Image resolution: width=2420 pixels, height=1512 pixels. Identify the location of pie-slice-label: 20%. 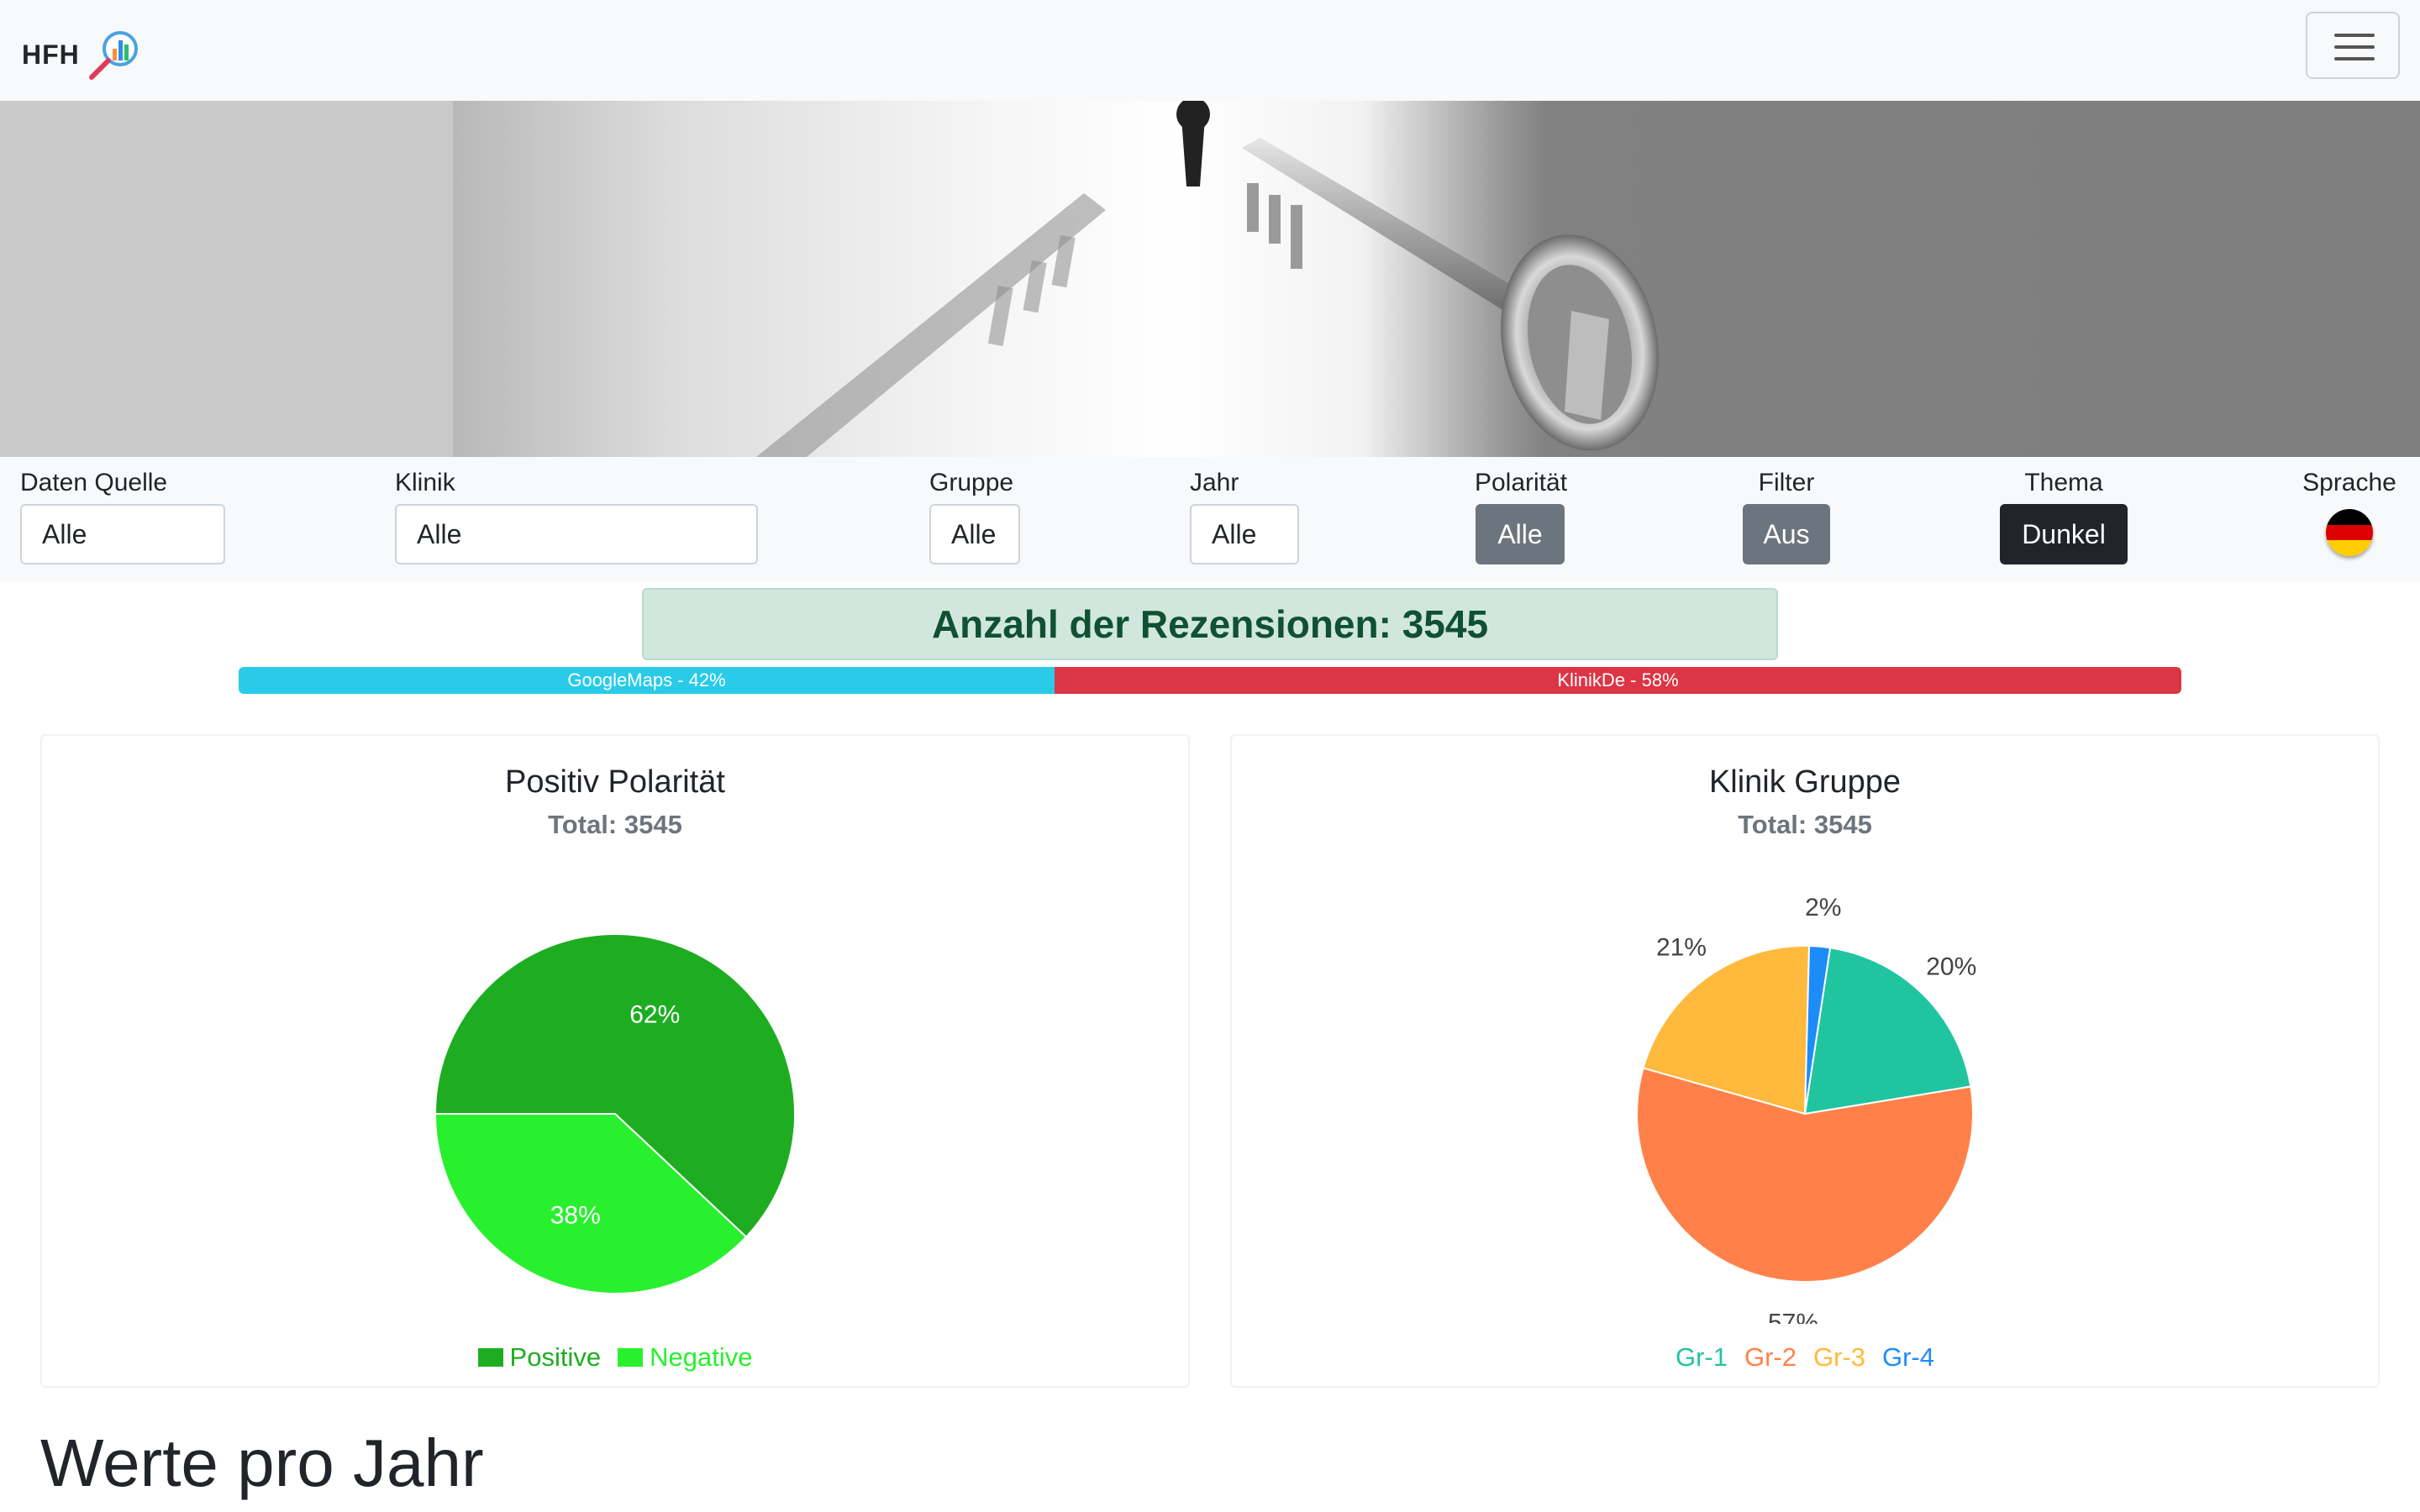
(1951, 967).